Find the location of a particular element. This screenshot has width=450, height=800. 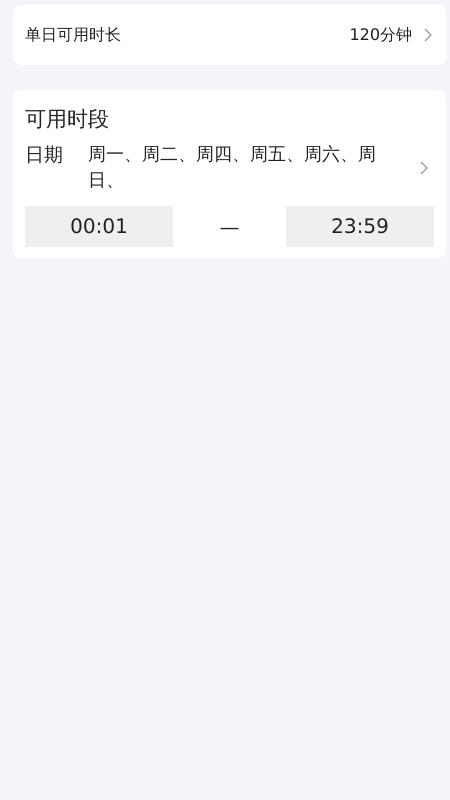

date-row: 日期 周一、周二、周四、周五、周六、周日、 is located at coordinates (229, 168).